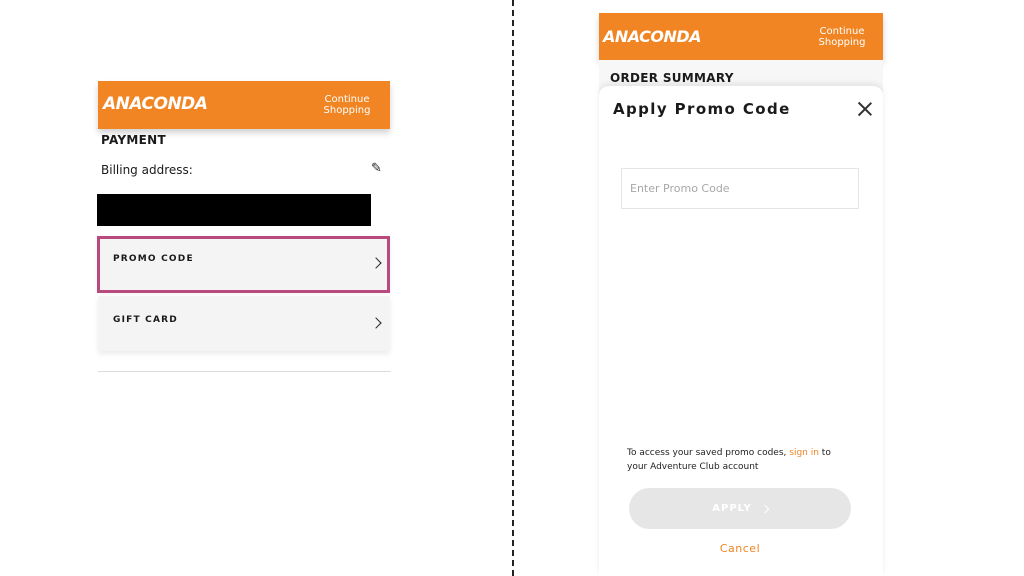  What do you see at coordinates (243, 264) in the screenshot?
I see `highlight-box` at bounding box center [243, 264].